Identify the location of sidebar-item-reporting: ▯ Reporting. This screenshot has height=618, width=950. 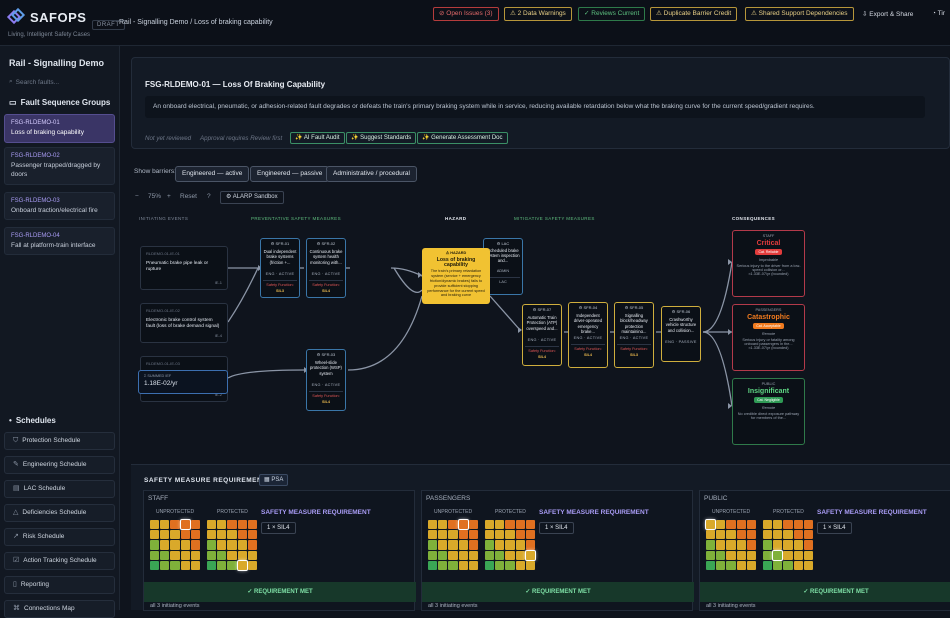
(59, 585).